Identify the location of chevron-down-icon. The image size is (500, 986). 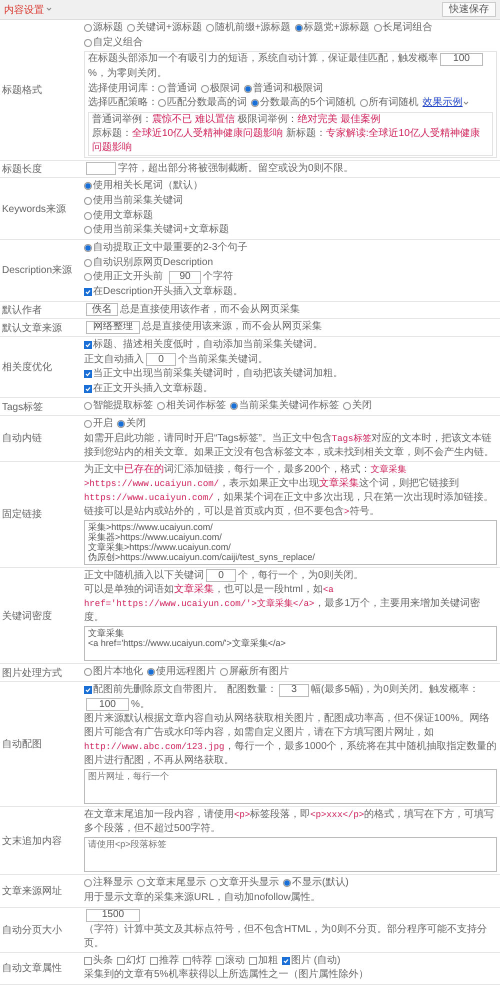
(465, 103).